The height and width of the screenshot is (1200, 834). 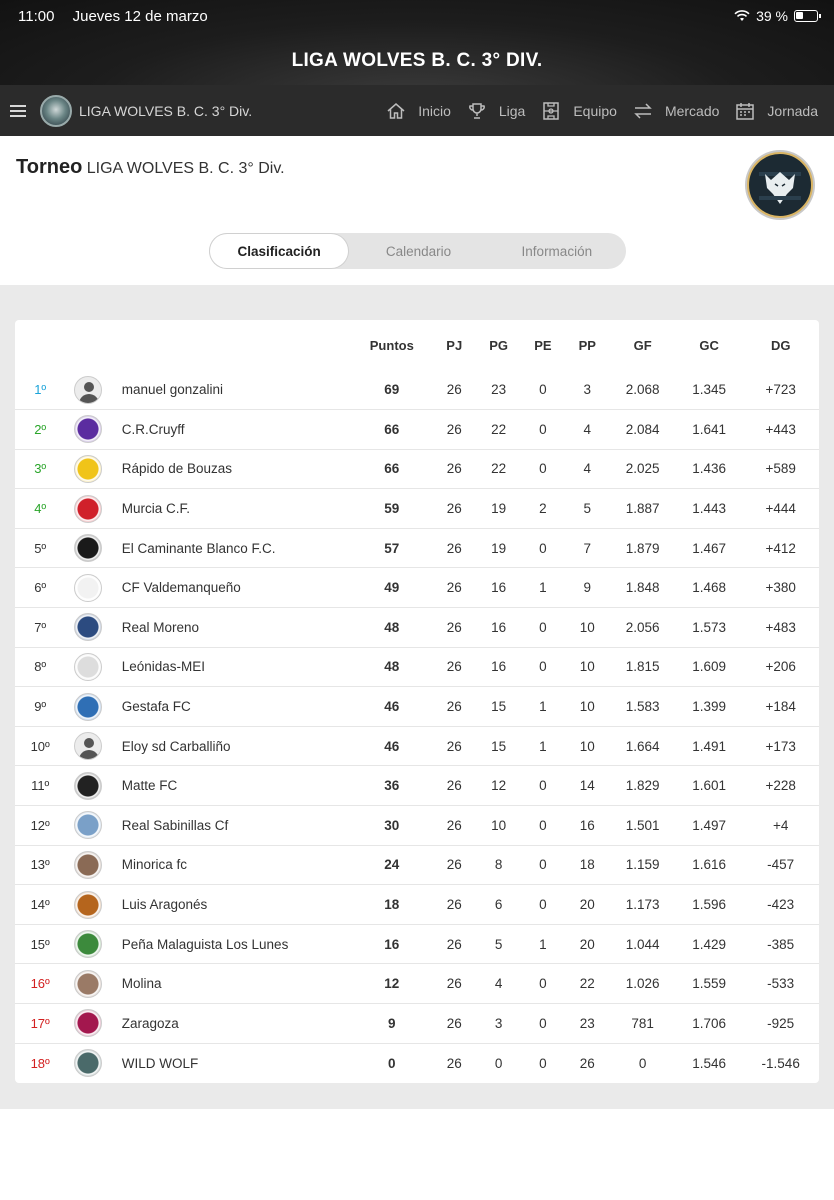 What do you see at coordinates (780, 468) in the screenshot?
I see `goal-difference: +589` at bounding box center [780, 468].